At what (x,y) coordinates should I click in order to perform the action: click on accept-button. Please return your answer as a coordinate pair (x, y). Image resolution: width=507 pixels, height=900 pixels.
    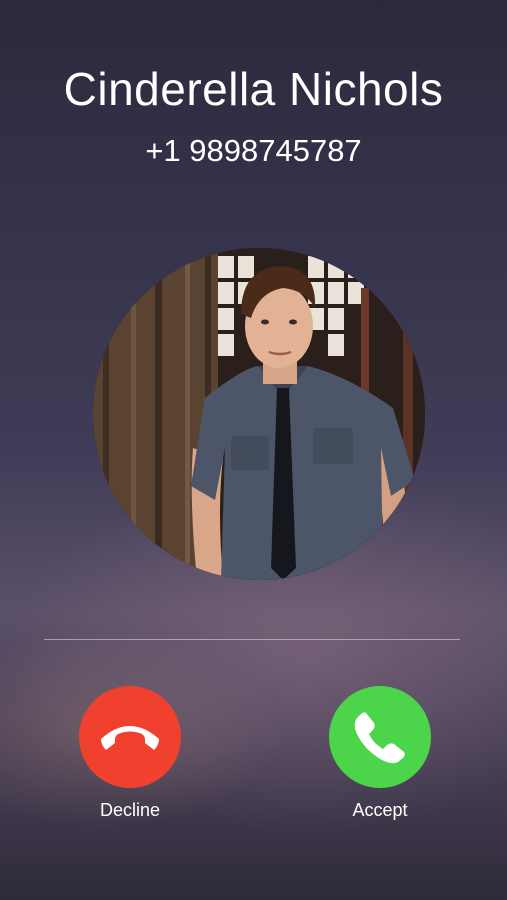
    Looking at the image, I should click on (380, 737).